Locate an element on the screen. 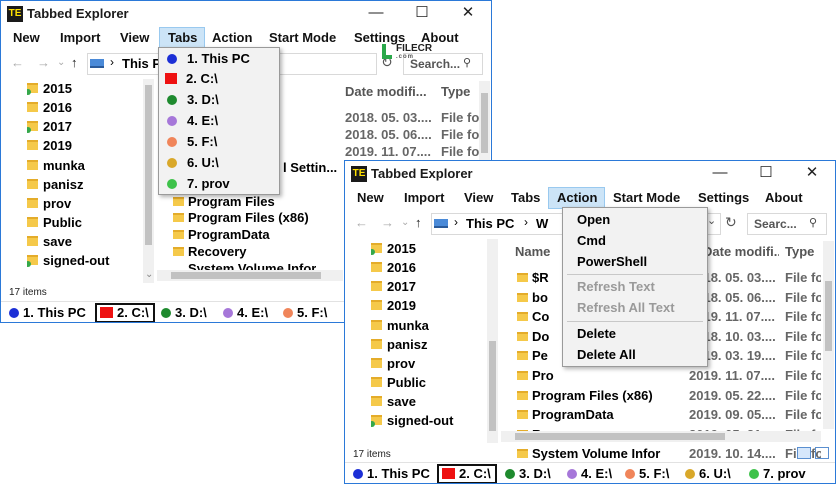 This screenshot has height=484, width=836. action-menu-delete: Delete is located at coordinates (635, 334).